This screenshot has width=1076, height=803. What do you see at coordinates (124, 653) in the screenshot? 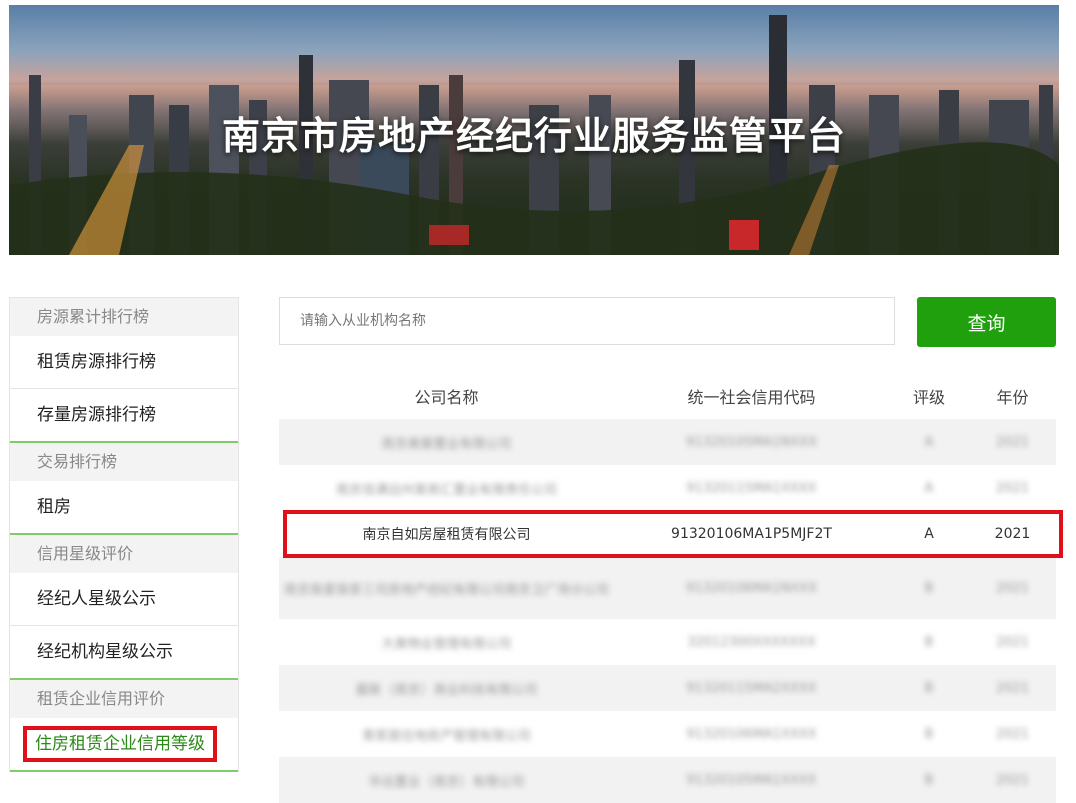
I see `sidebar-item-agency-star: 经纪机构星级公示` at bounding box center [124, 653].